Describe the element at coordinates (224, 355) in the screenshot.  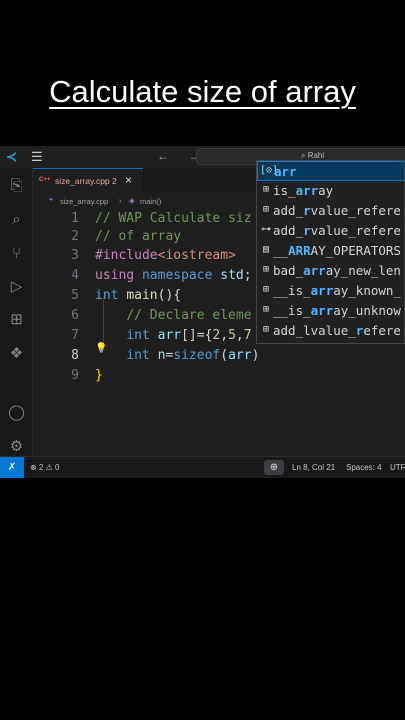
I see `code-token: (` at that location.